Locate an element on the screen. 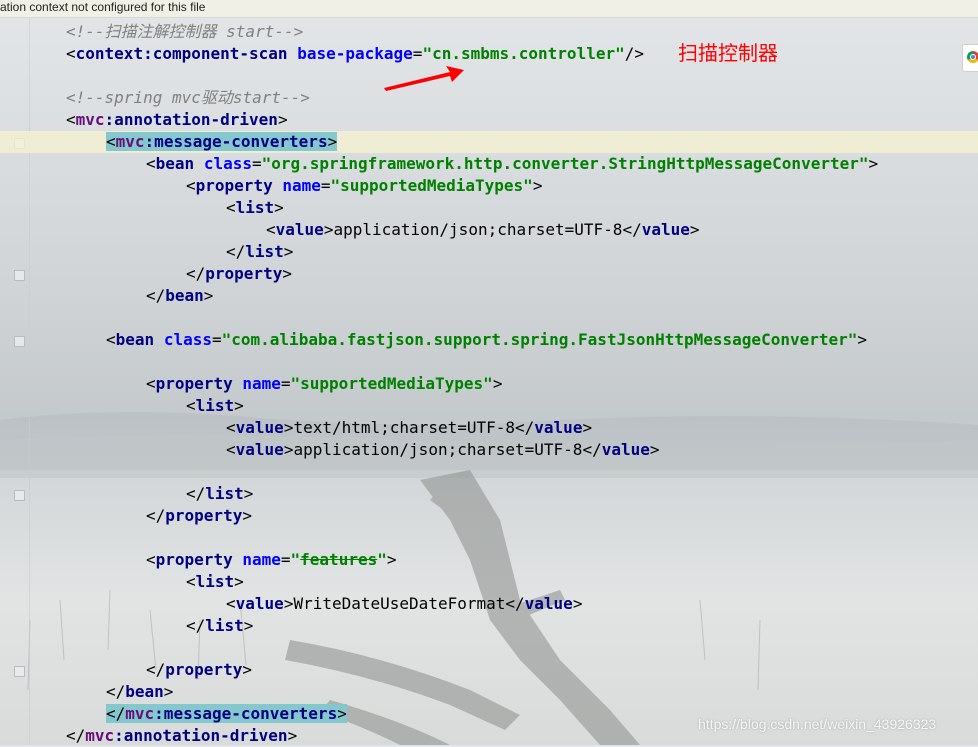 The width and height of the screenshot is (978, 747). code-line: <value>text/html;charset=UTF-8</value> is located at coordinates (409, 427).